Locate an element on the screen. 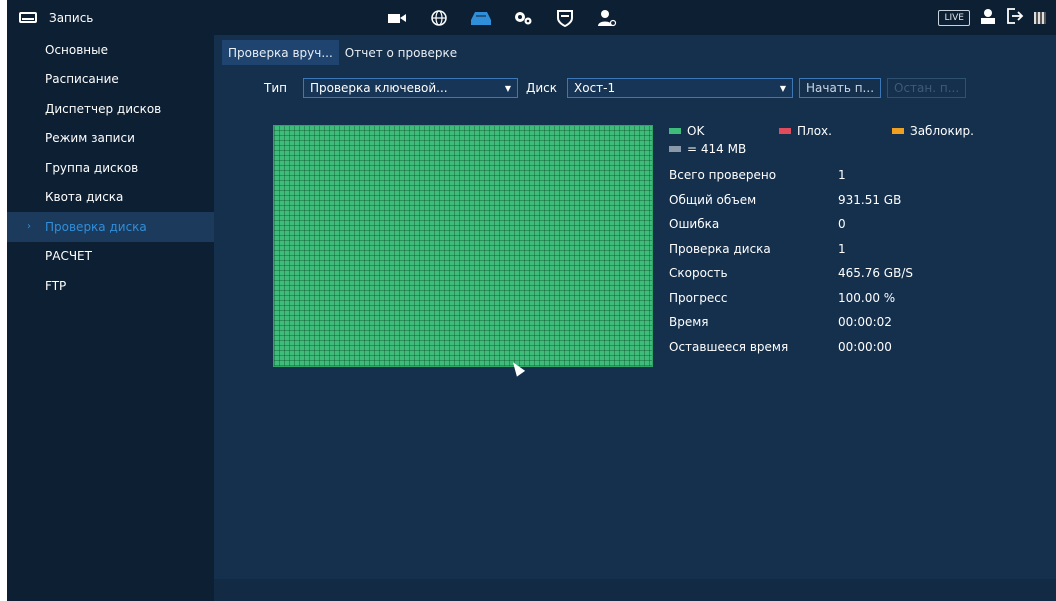  sidebar-item-ftp: FTP is located at coordinates (110, 286).